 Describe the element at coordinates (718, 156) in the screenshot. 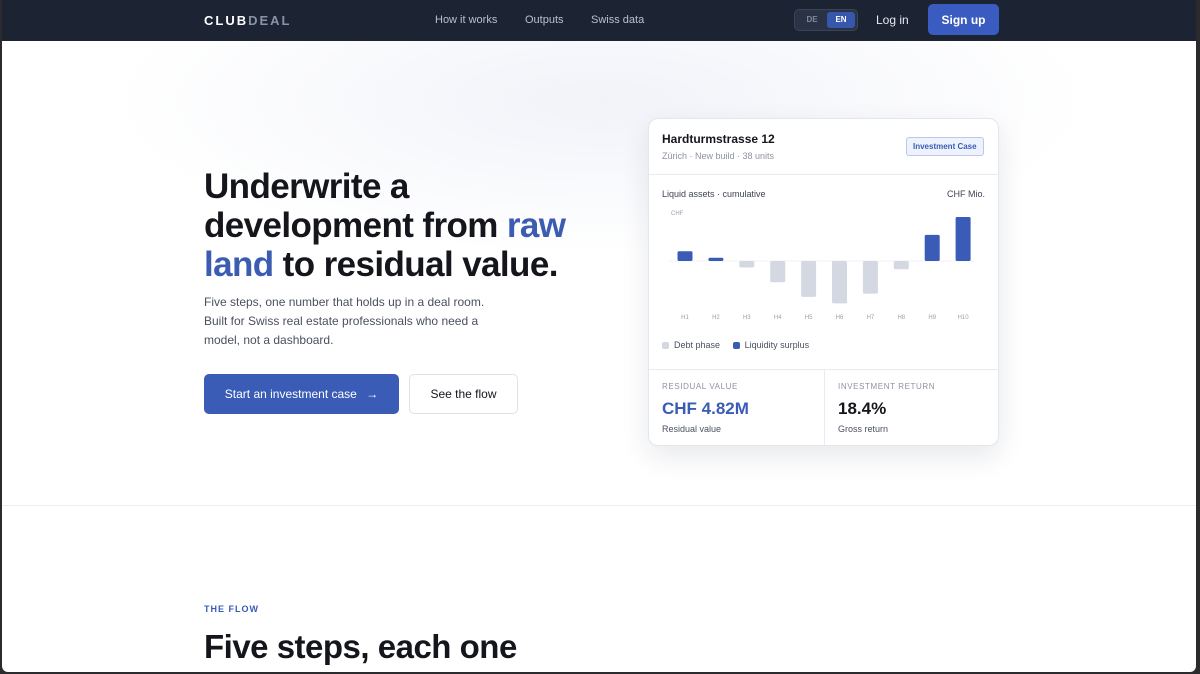

I see `property-meta: Zürich · New build · 38 units` at that location.